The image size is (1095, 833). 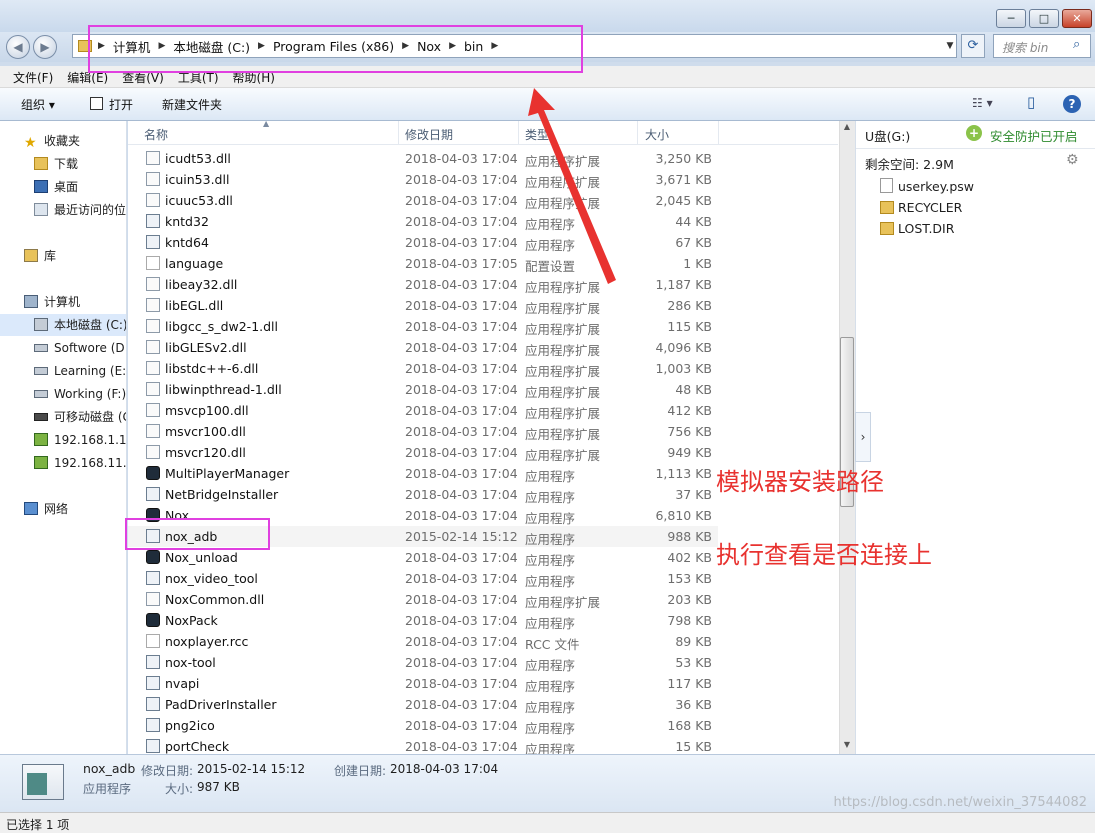 I want to click on star-icon: ★, so click(x=30, y=143).